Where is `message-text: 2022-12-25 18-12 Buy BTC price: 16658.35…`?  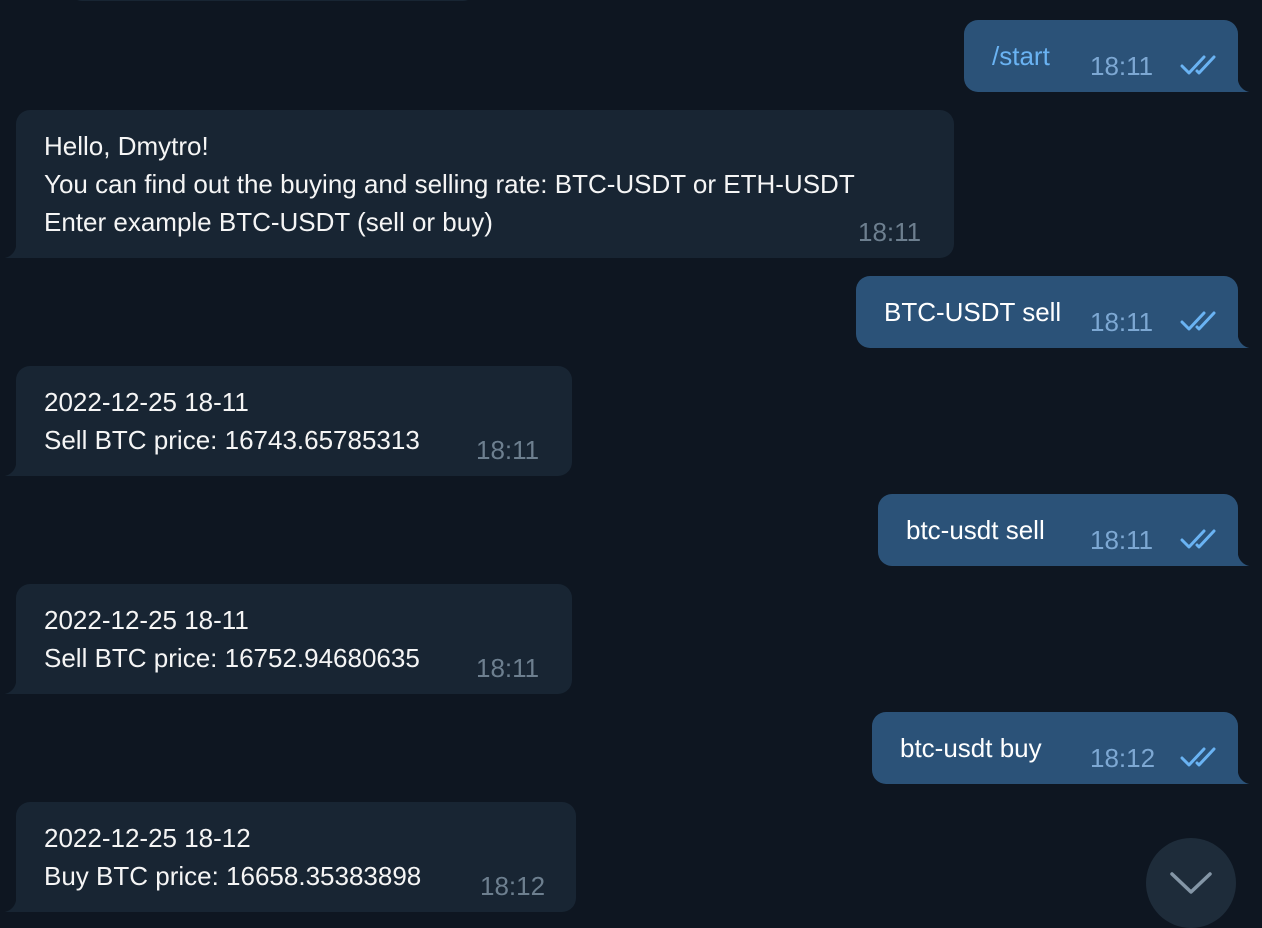 message-text: 2022-12-25 18-12 Buy BTC price: 16658.35… is located at coordinates (233, 857).